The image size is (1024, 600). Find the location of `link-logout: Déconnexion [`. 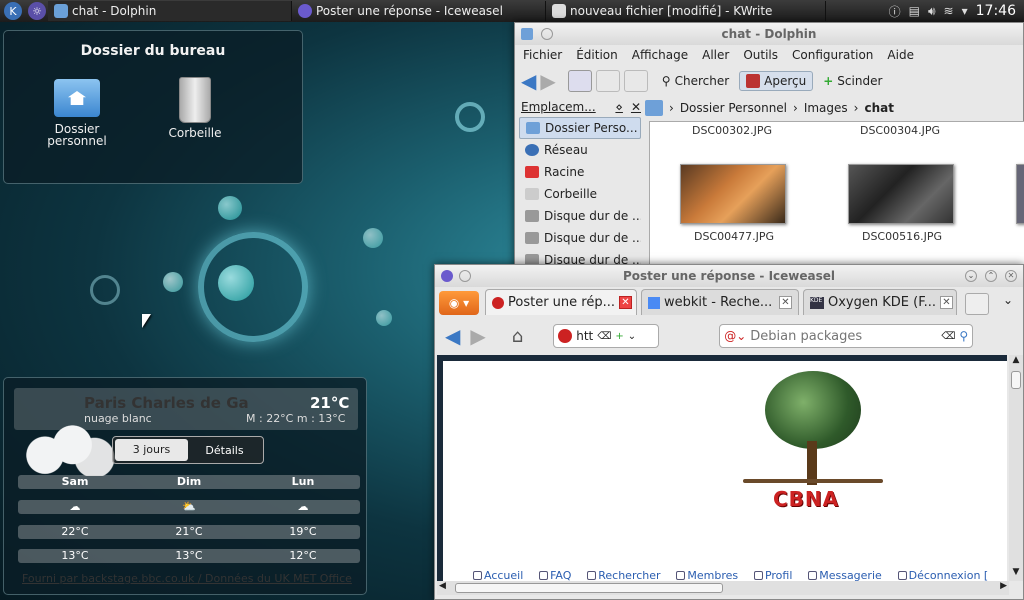

link-logout: Déconnexion [ is located at coordinates (942, 575).